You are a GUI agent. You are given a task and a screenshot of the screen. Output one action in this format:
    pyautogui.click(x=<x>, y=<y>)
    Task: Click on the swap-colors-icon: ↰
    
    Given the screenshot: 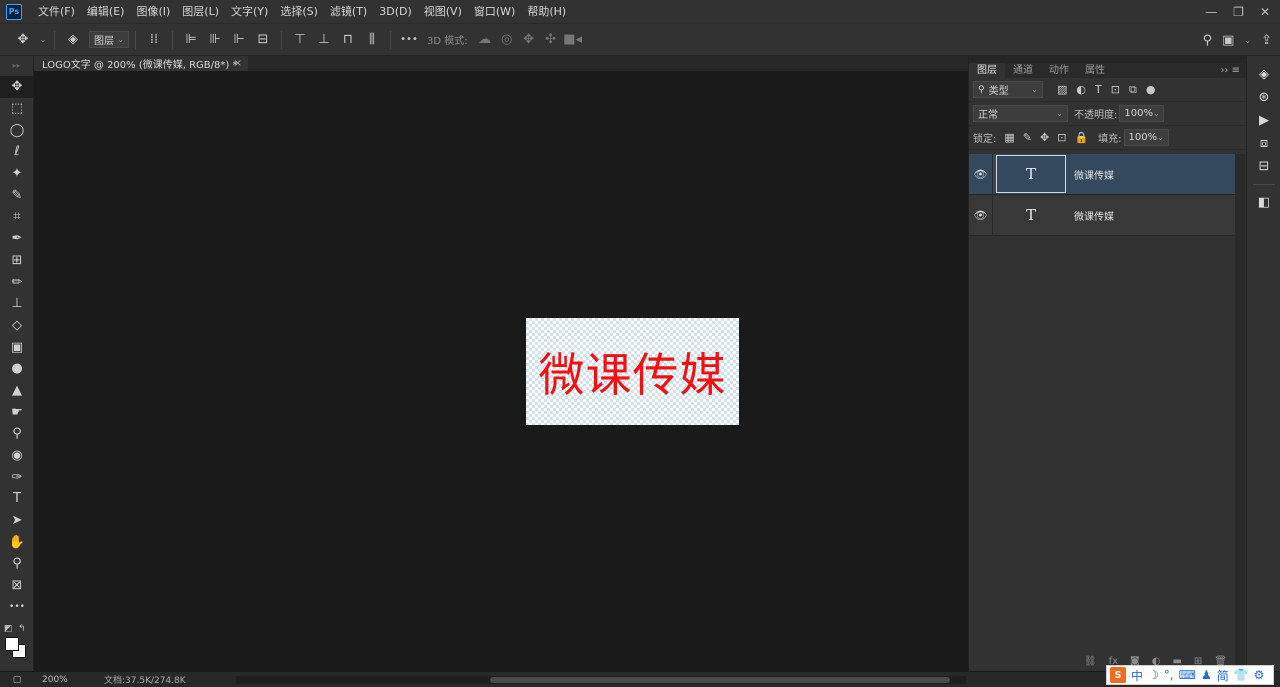 What is the action you would take?
    pyautogui.click(x=22, y=629)
    